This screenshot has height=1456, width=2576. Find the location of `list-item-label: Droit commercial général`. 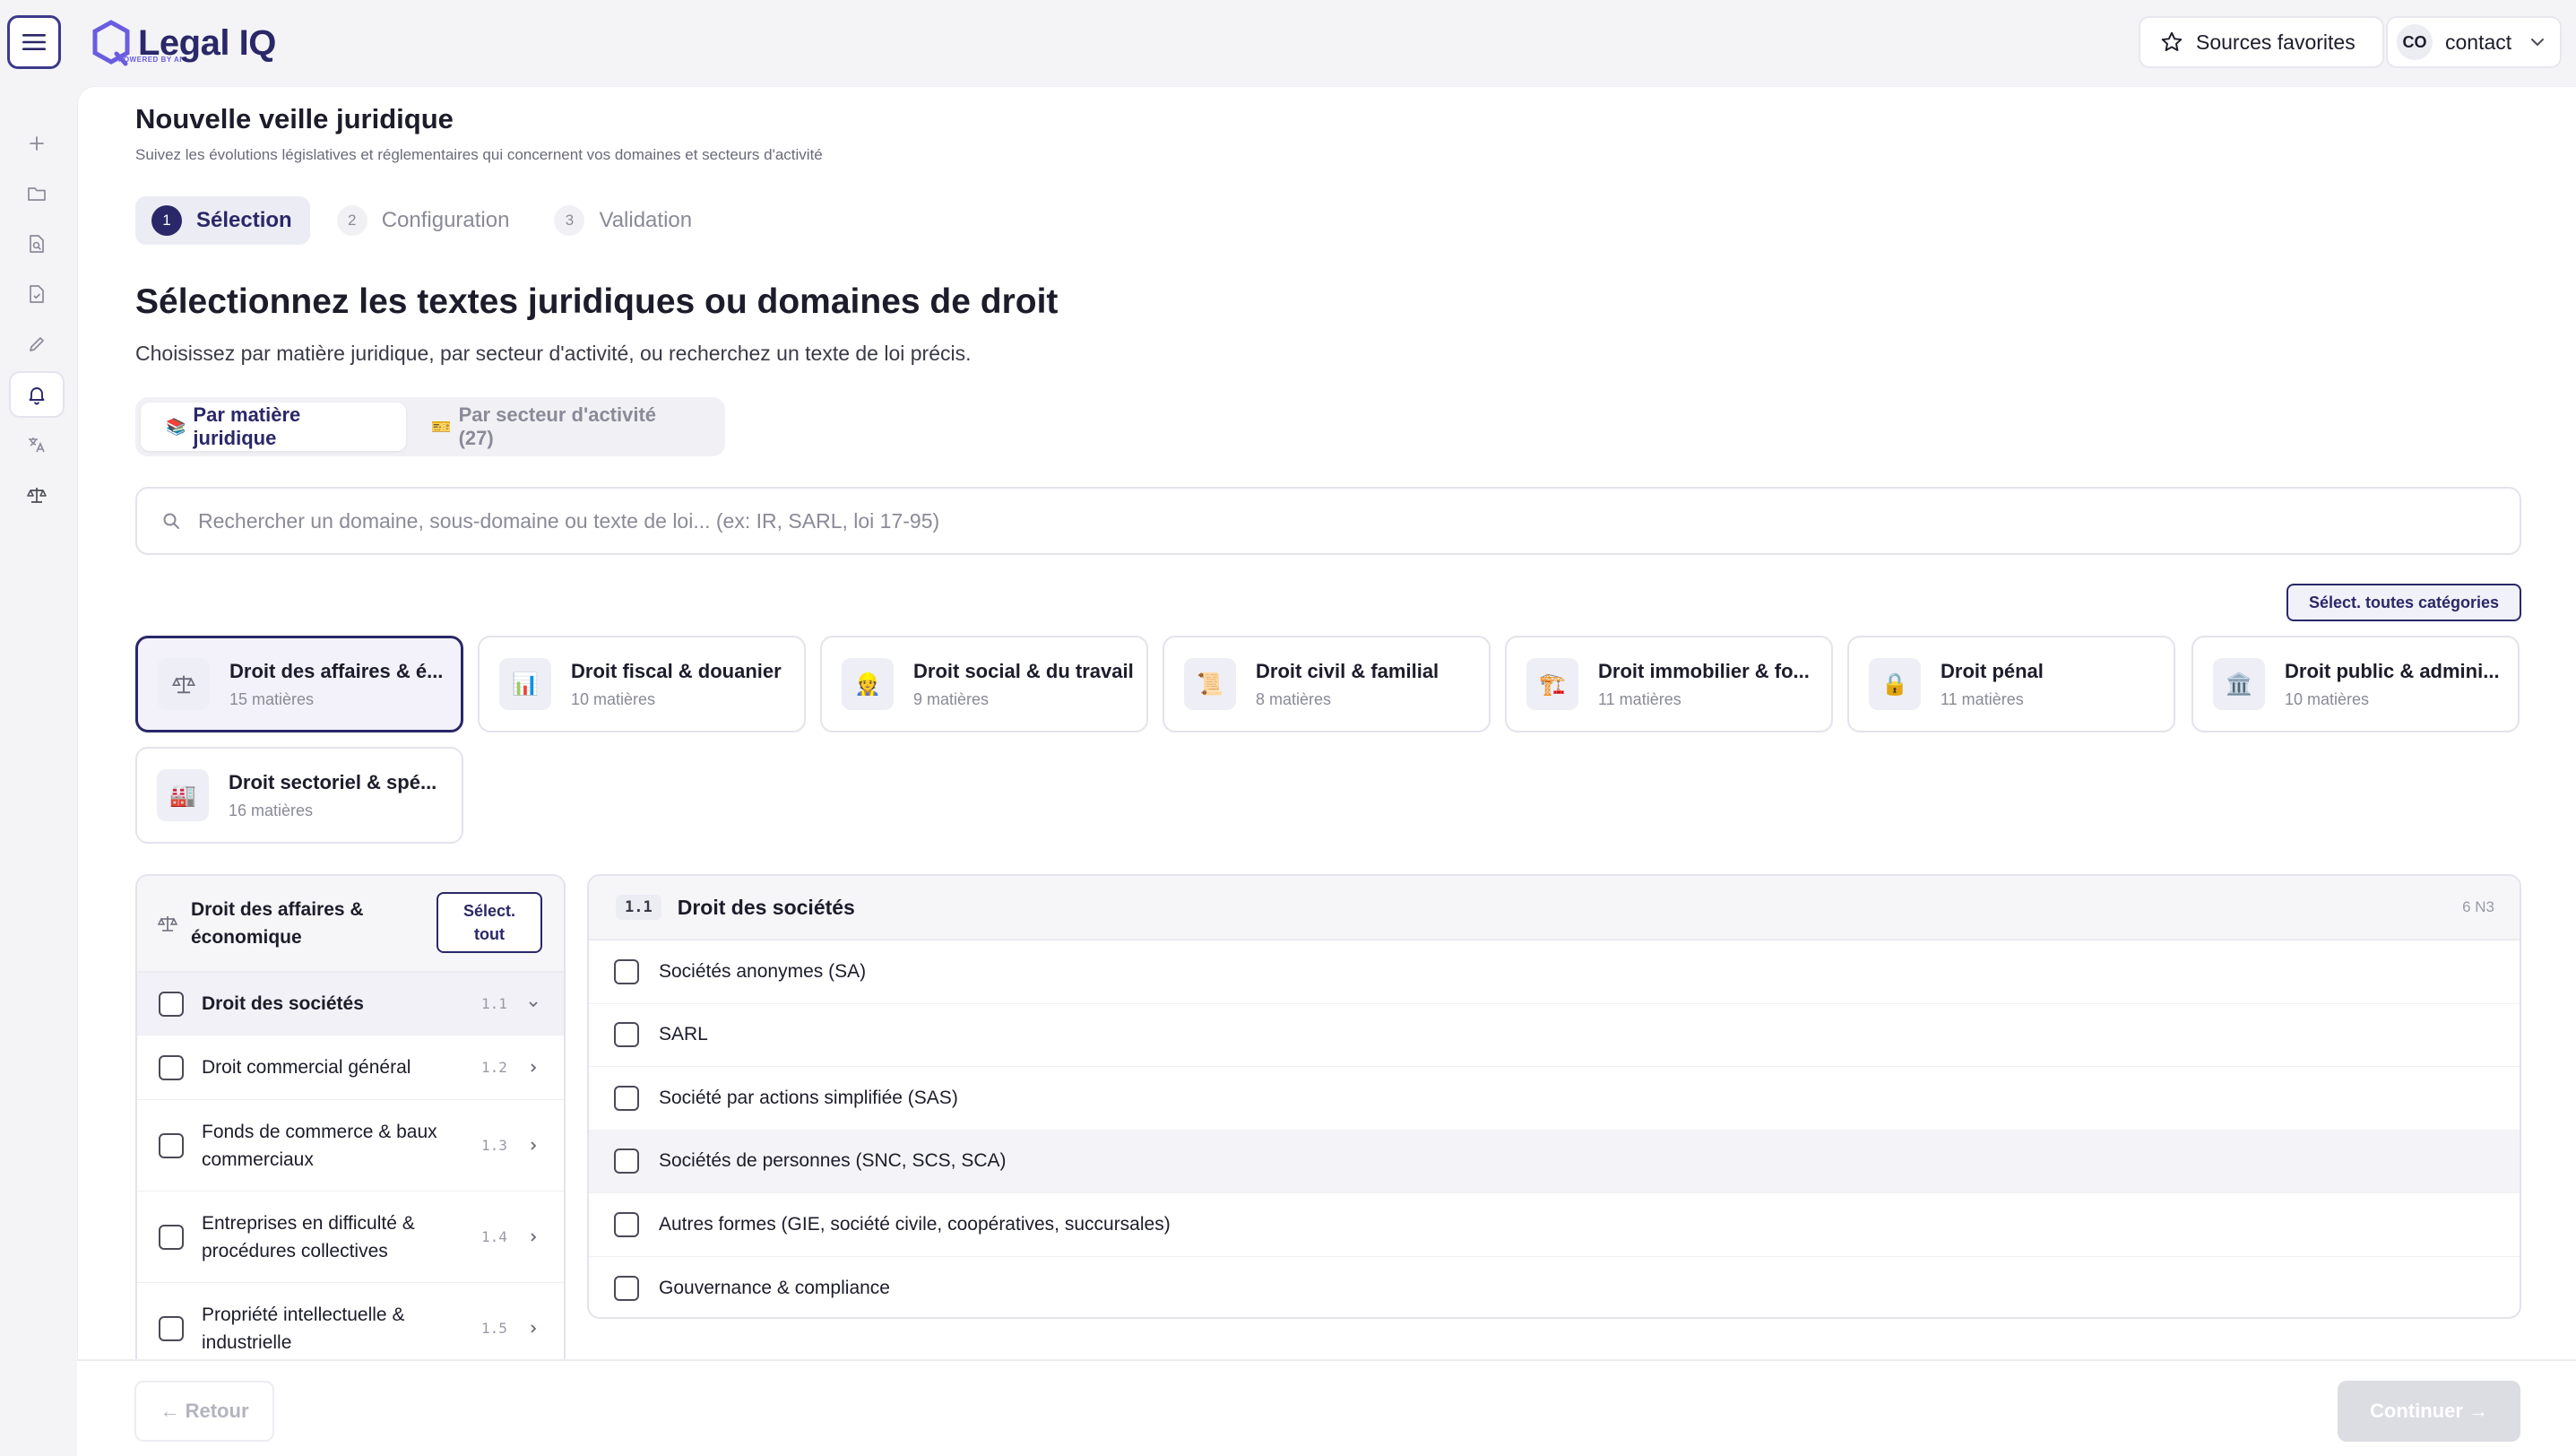

list-item-label: Droit commercial général is located at coordinates (306, 1067).